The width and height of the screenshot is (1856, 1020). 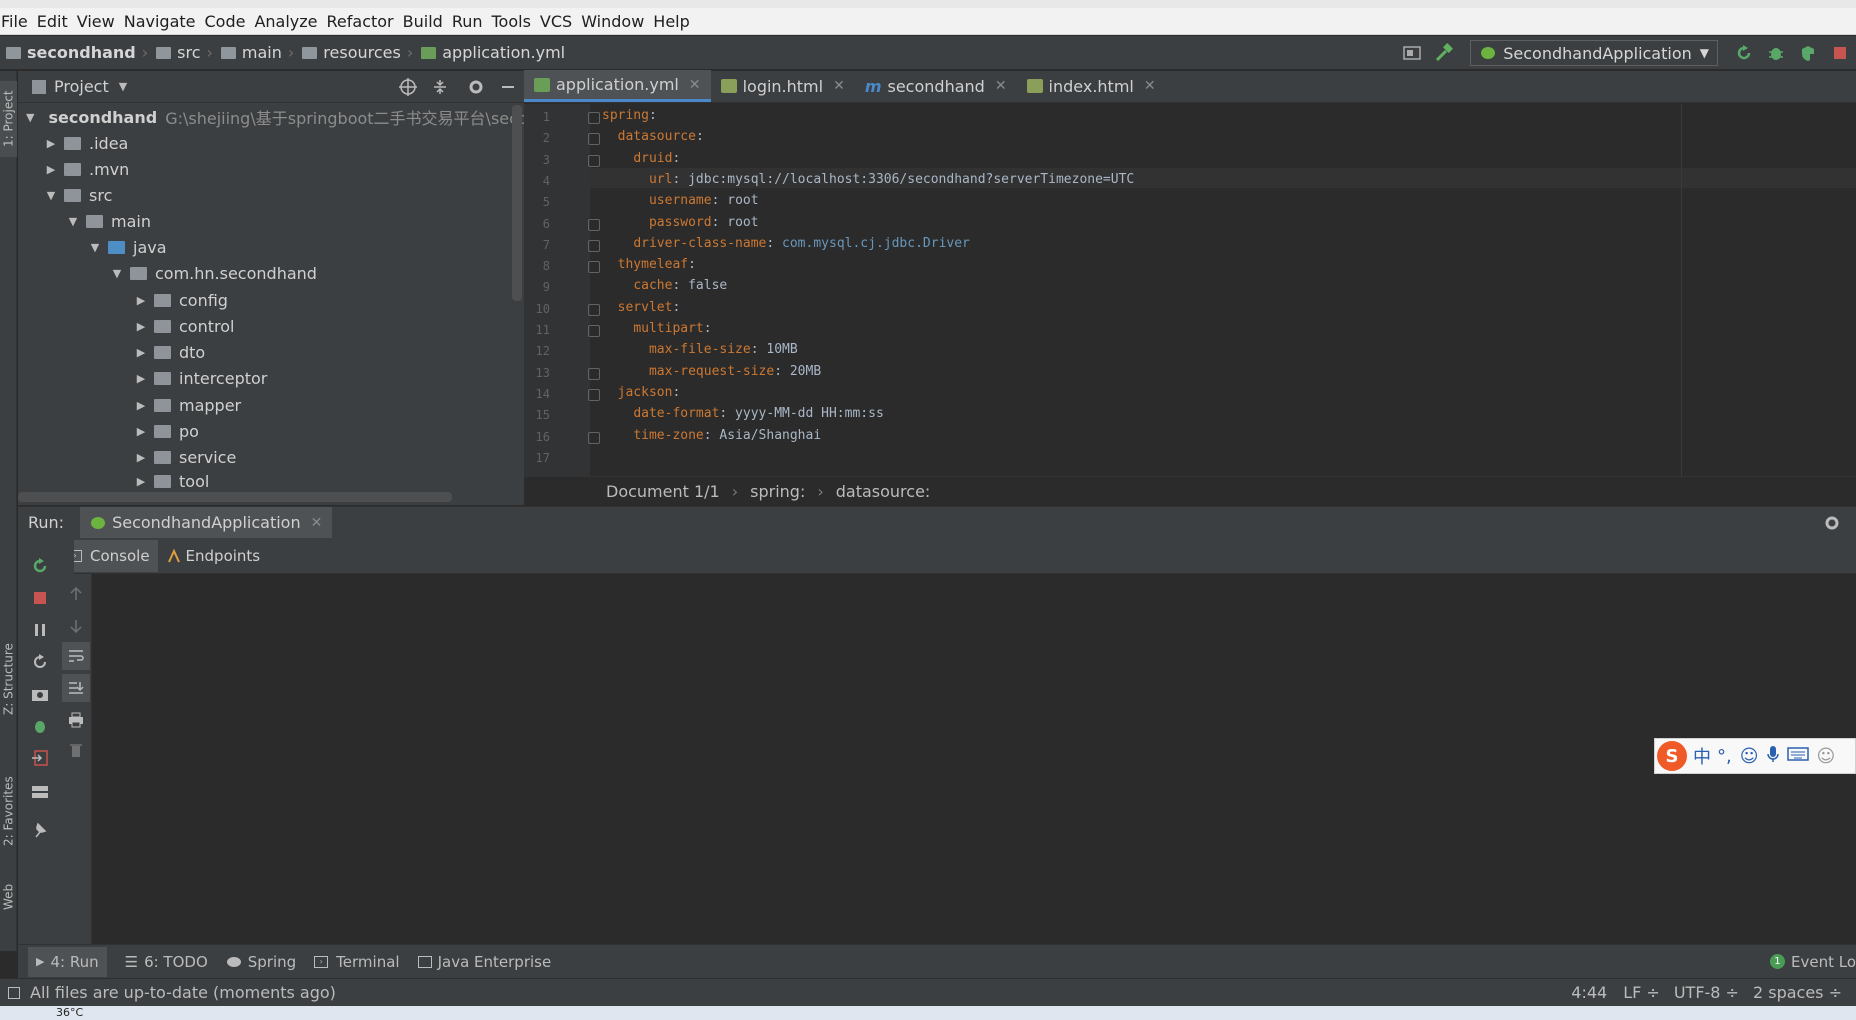 What do you see at coordinates (1091, 86) in the screenshot?
I see `tab-index-html: index.html ✕` at bounding box center [1091, 86].